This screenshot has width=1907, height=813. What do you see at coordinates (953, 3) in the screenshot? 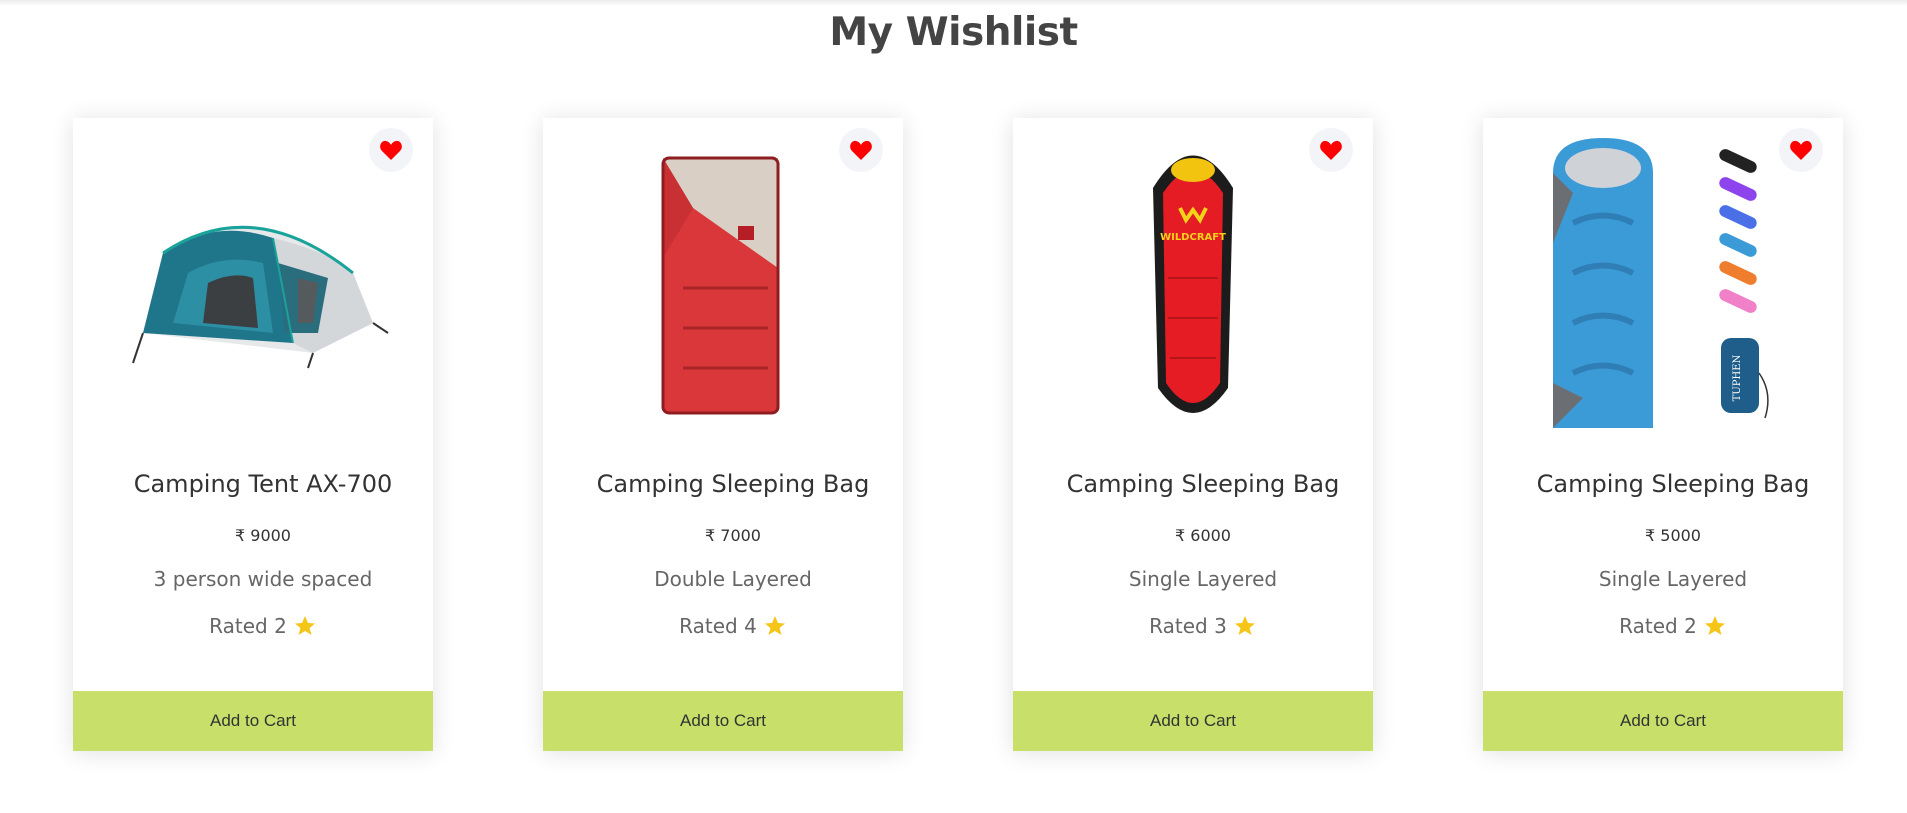
I see `header-shadow` at bounding box center [953, 3].